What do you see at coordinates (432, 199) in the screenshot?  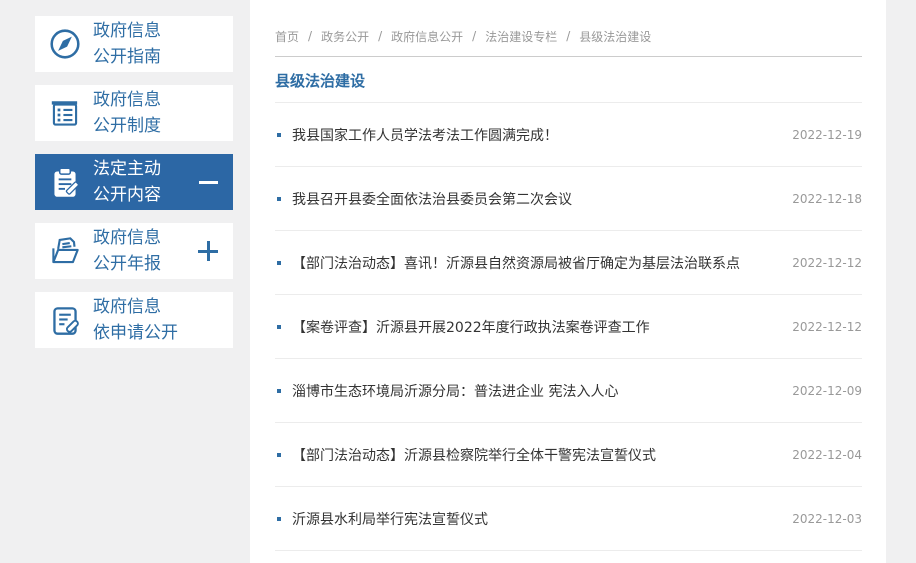 I see `article-link: 我县召开县委全面依法治县委员会第二次会议` at bounding box center [432, 199].